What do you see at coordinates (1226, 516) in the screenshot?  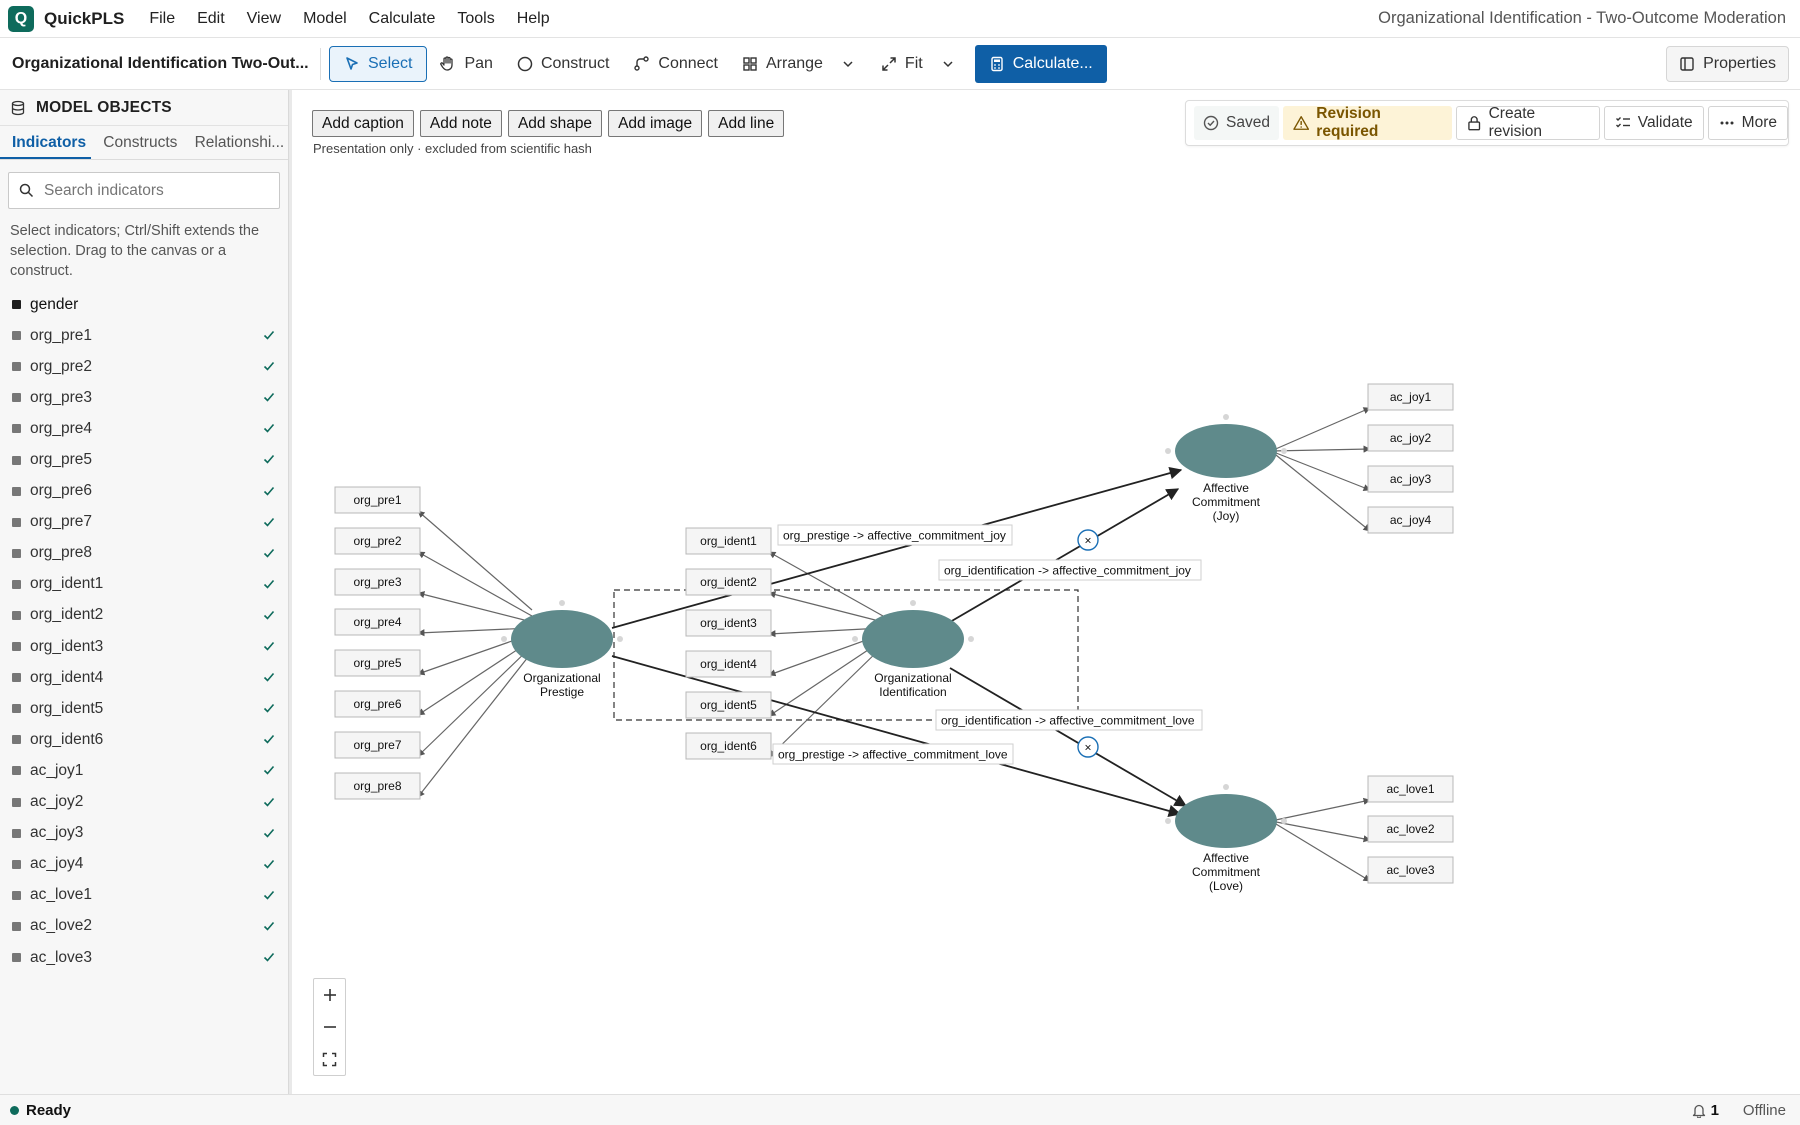 I see `construct-label: (Joy)` at bounding box center [1226, 516].